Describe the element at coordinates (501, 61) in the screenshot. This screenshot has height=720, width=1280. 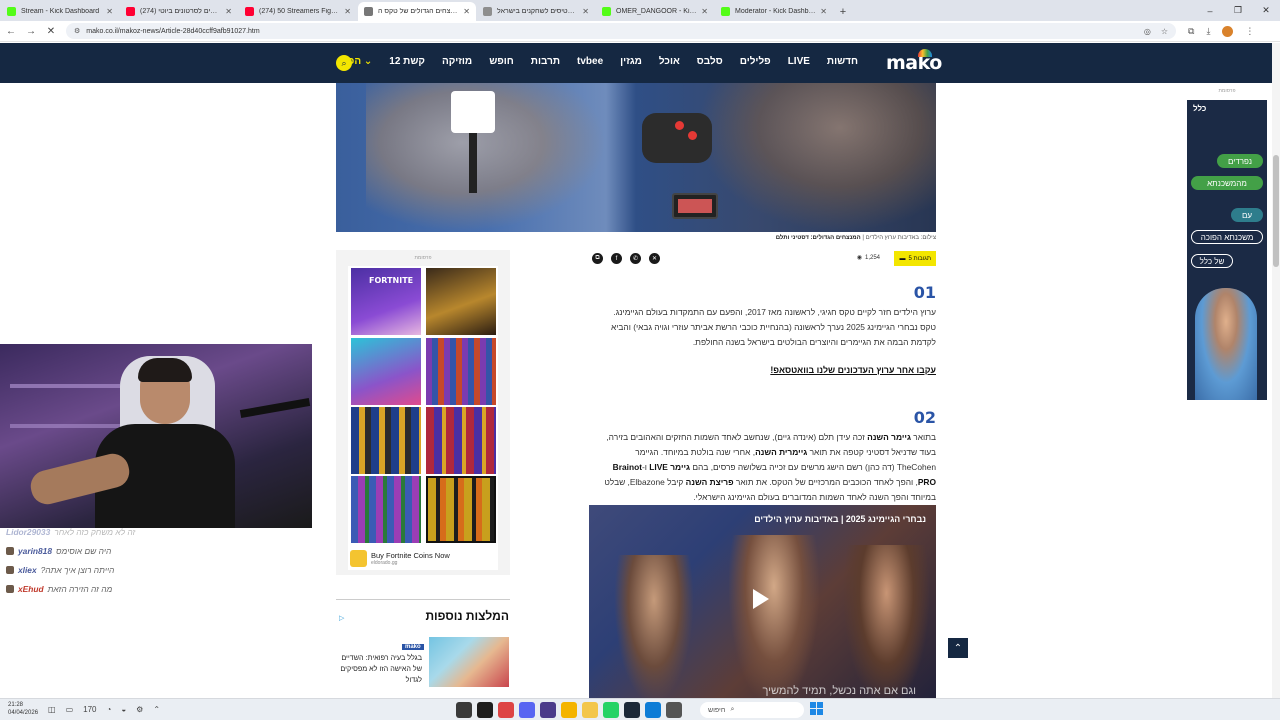
I see `nav-item: חופש` at that location.